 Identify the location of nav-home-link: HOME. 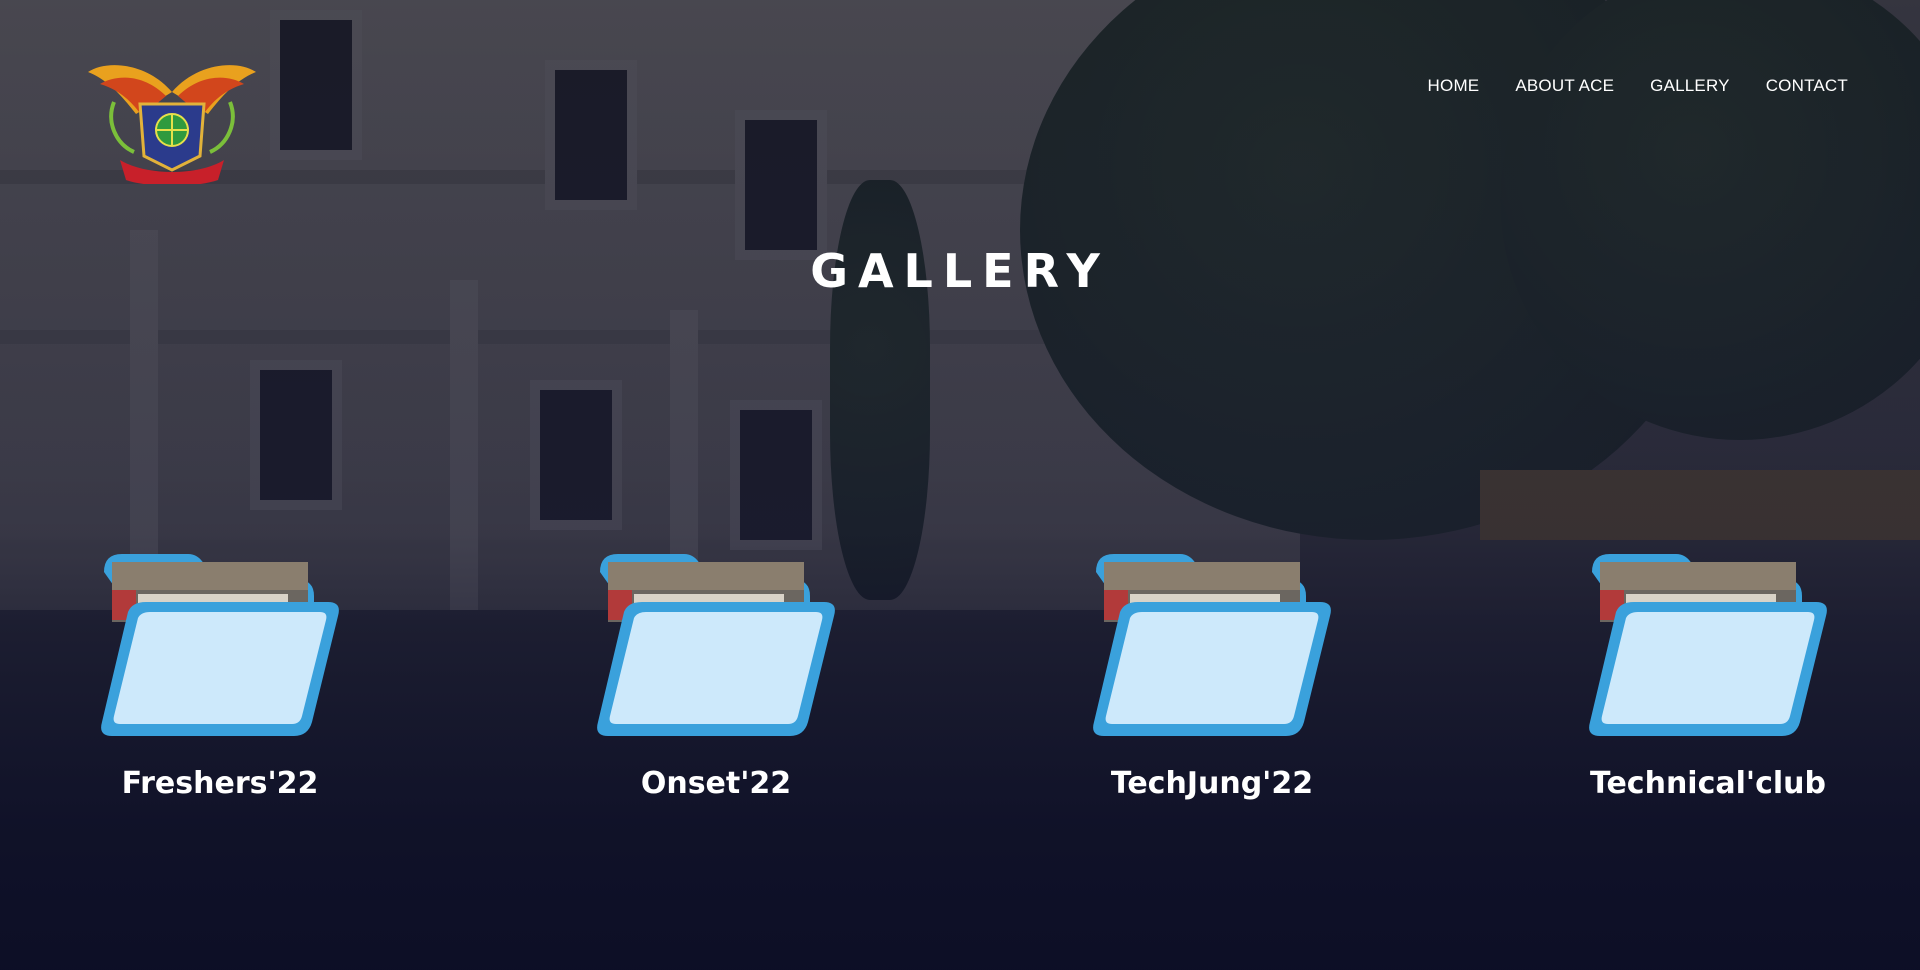
(1454, 86).